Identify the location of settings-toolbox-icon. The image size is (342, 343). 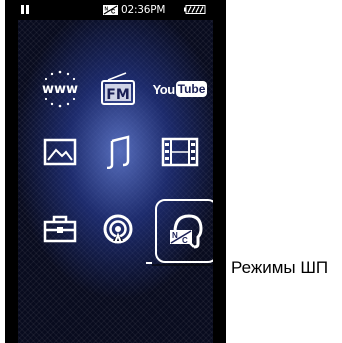
(60, 229).